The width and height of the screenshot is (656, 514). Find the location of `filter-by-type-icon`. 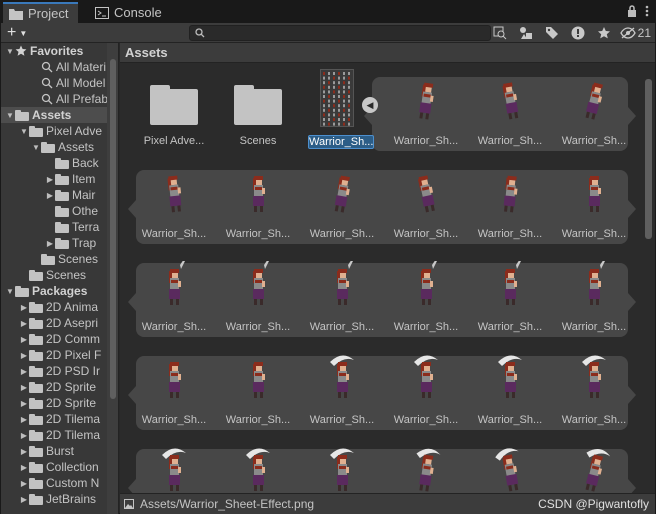

filter-by-type-icon is located at coordinates (526, 33).